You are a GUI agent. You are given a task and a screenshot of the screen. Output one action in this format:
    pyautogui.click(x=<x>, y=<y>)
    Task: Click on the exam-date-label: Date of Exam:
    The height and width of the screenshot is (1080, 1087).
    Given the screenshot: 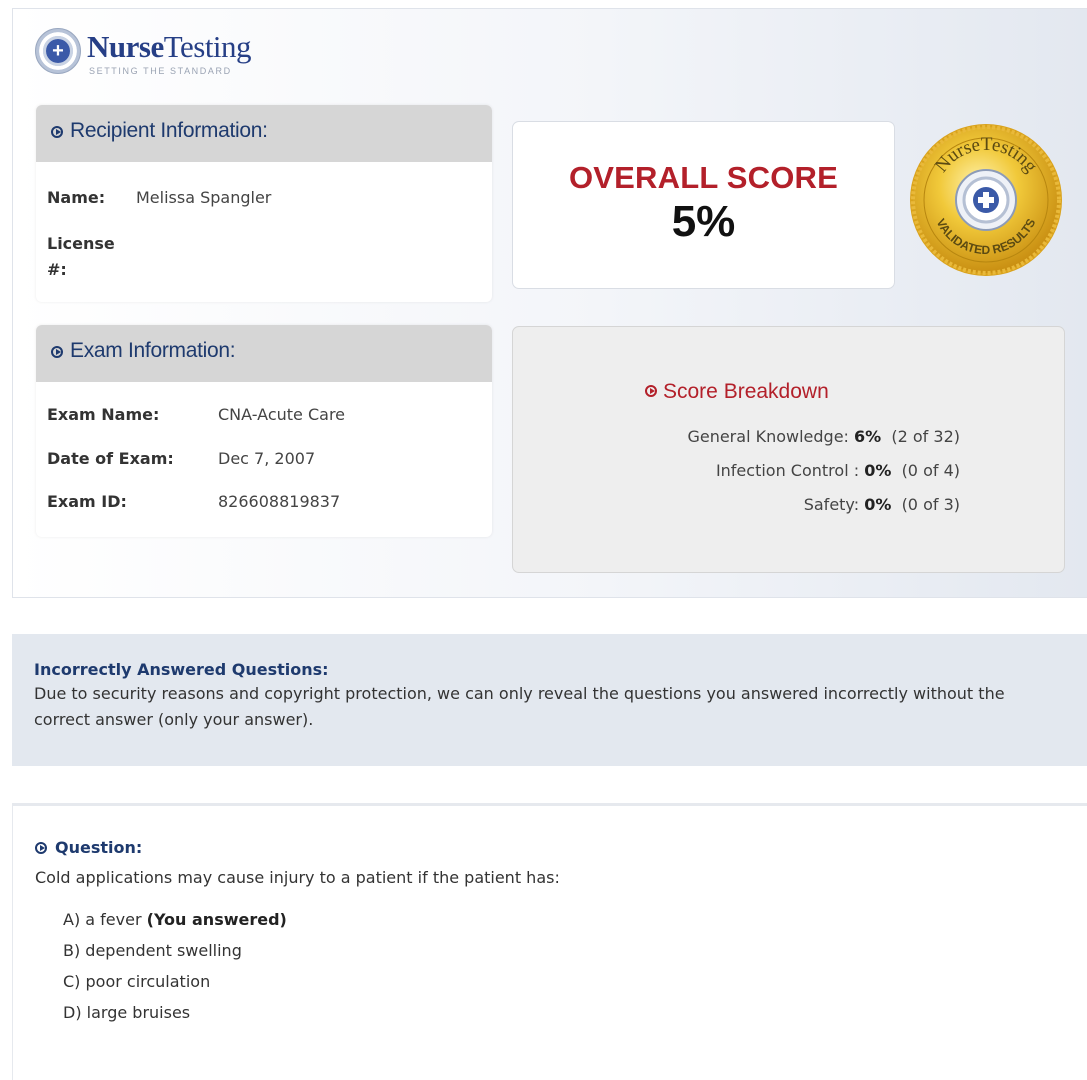 What is the action you would take?
    pyautogui.click(x=110, y=458)
    